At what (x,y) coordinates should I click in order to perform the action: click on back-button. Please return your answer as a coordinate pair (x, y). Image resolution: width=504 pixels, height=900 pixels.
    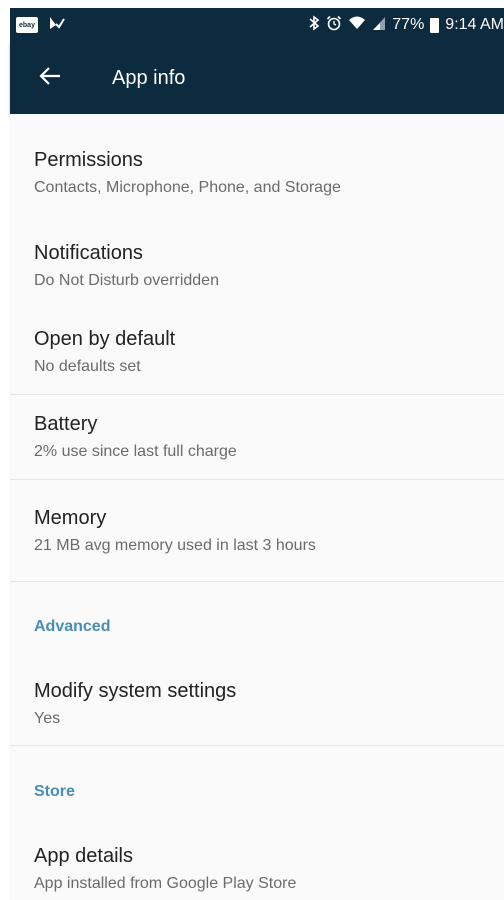
    Looking at the image, I should click on (50, 78).